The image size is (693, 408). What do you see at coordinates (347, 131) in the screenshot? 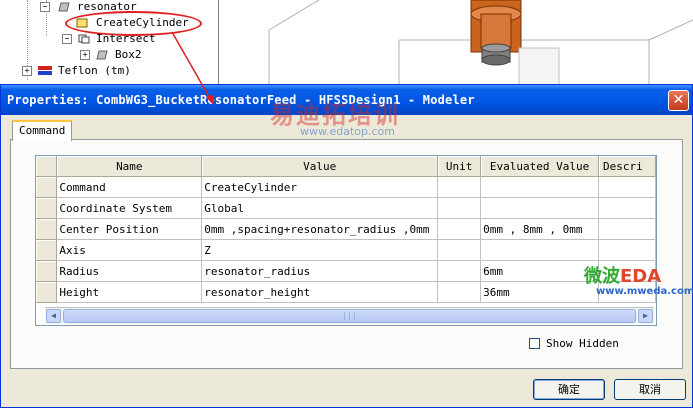
I see `watermark-url: www.edatop.com` at bounding box center [347, 131].